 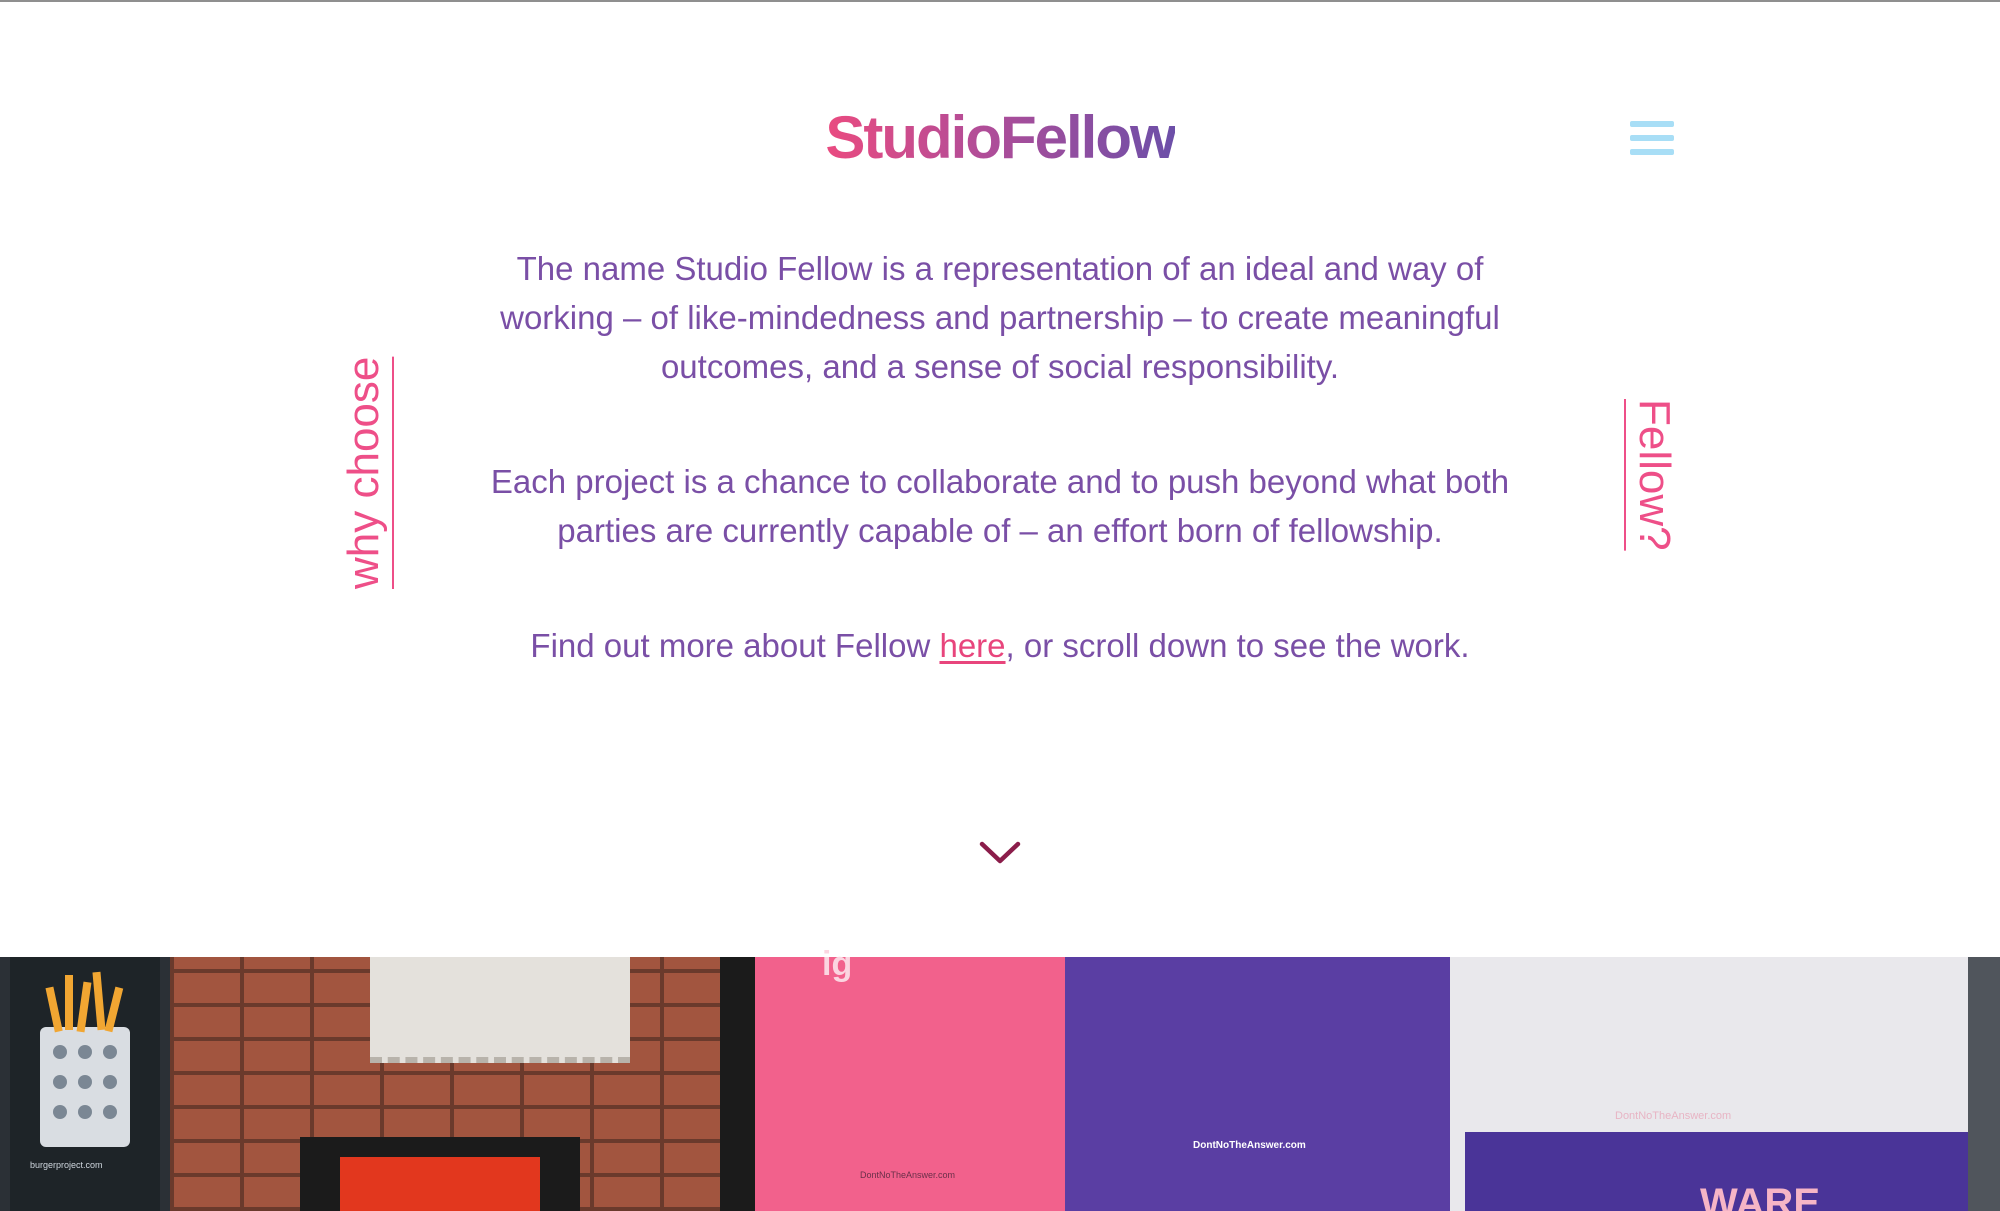 What do you see at coordinates (66, 1165) in the screenshot?
I see `fries-poster-url: burgerproject.com` at bounding box center [66, 1165].